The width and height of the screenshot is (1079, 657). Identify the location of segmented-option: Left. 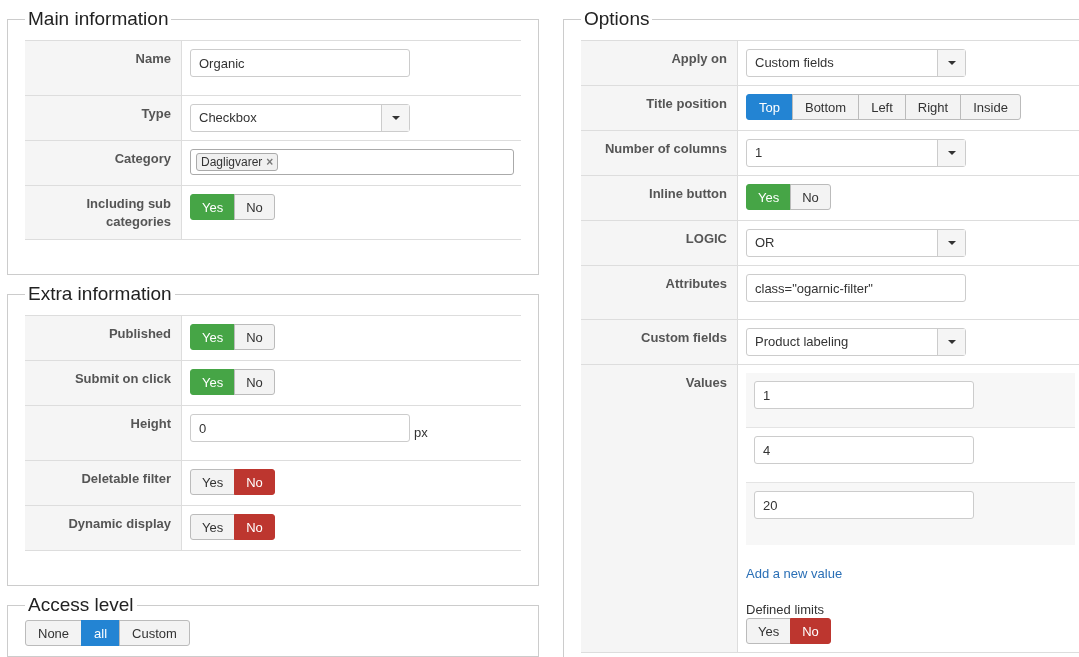
(882, 107).